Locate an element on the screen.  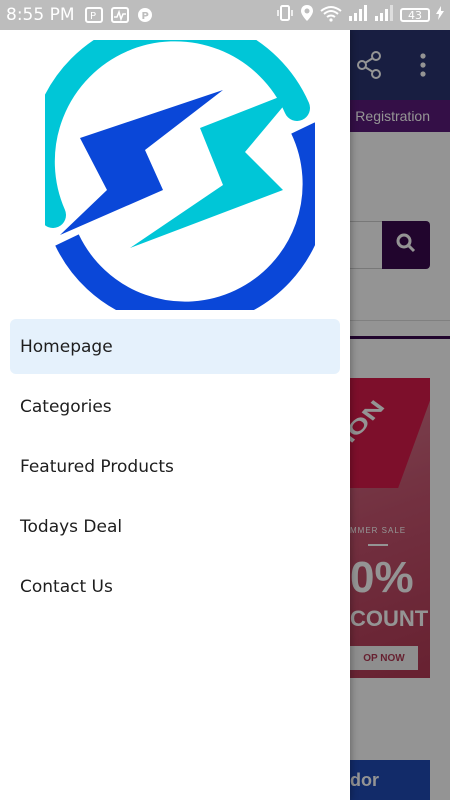
wifi-icon is located at coordinates (331, 15).